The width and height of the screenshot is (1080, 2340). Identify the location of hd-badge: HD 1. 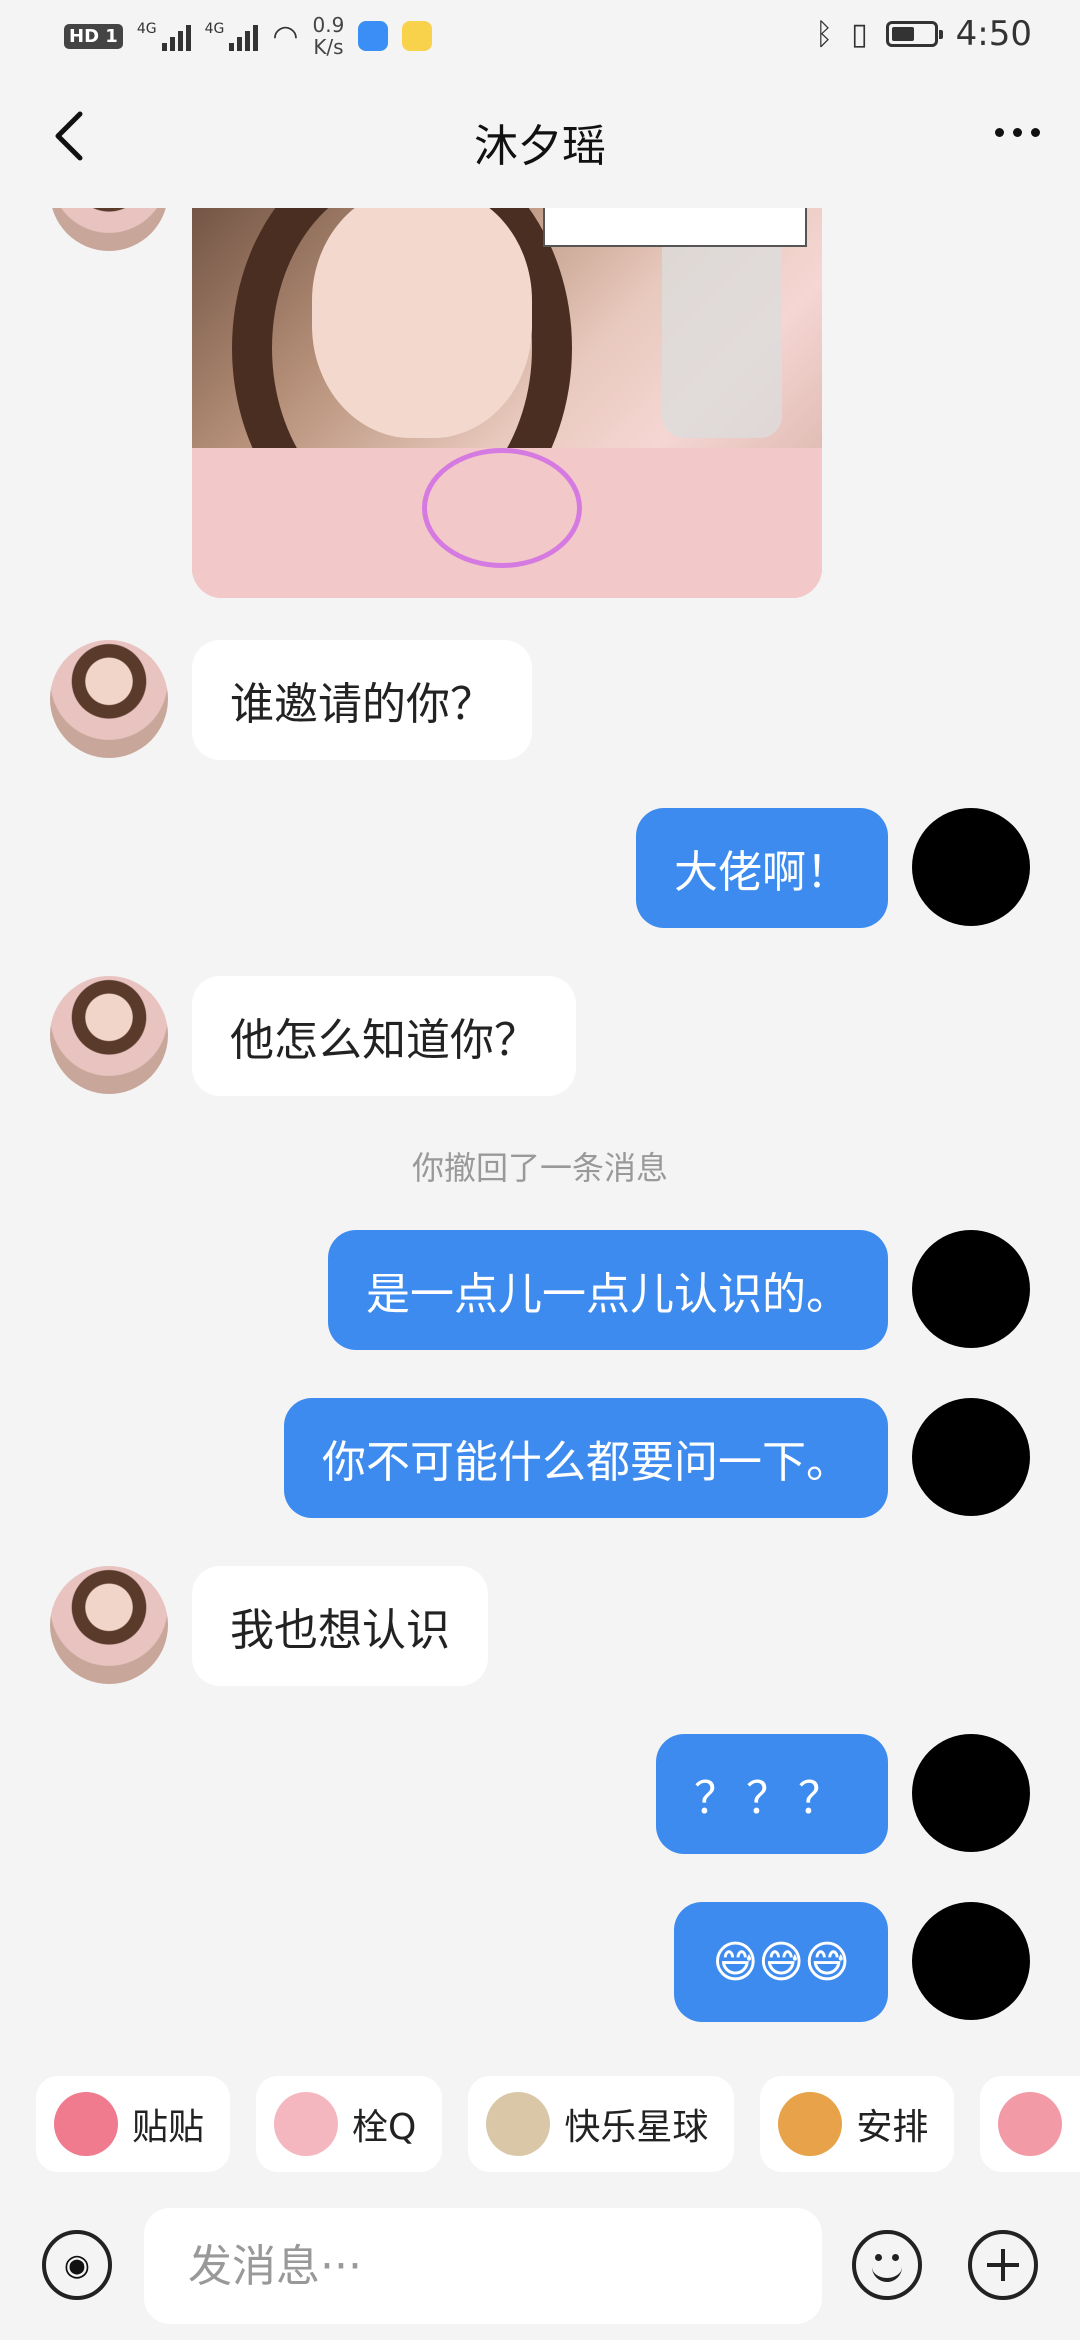
(93, 36).